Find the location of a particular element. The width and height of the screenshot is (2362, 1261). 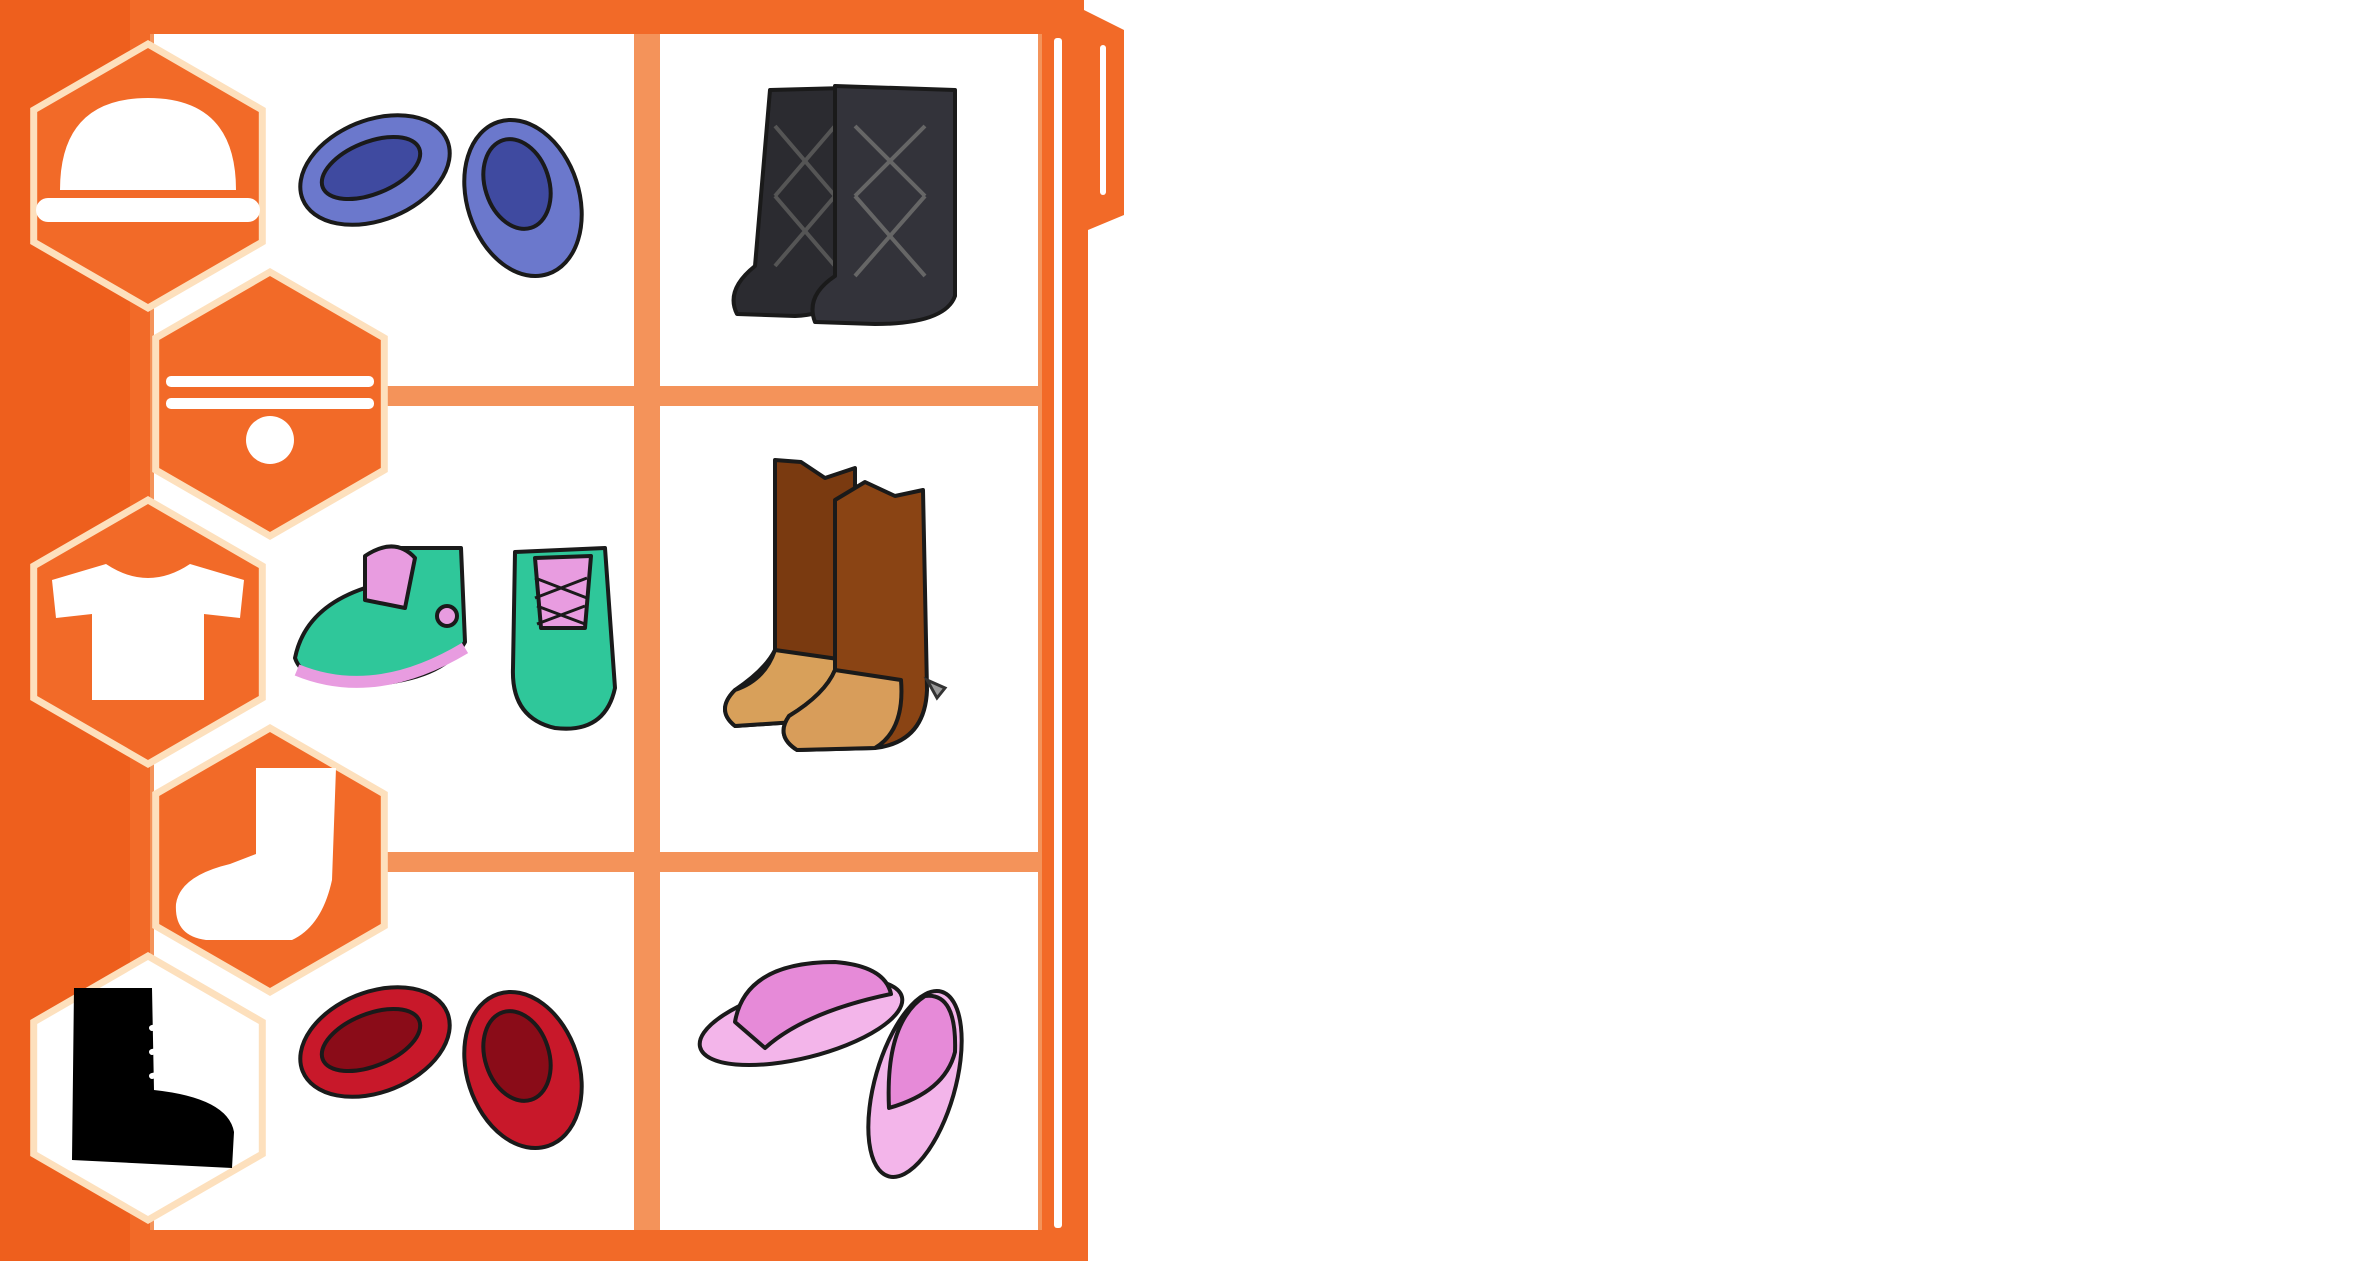

black-boots-icon is located at coordinates (844, 205).